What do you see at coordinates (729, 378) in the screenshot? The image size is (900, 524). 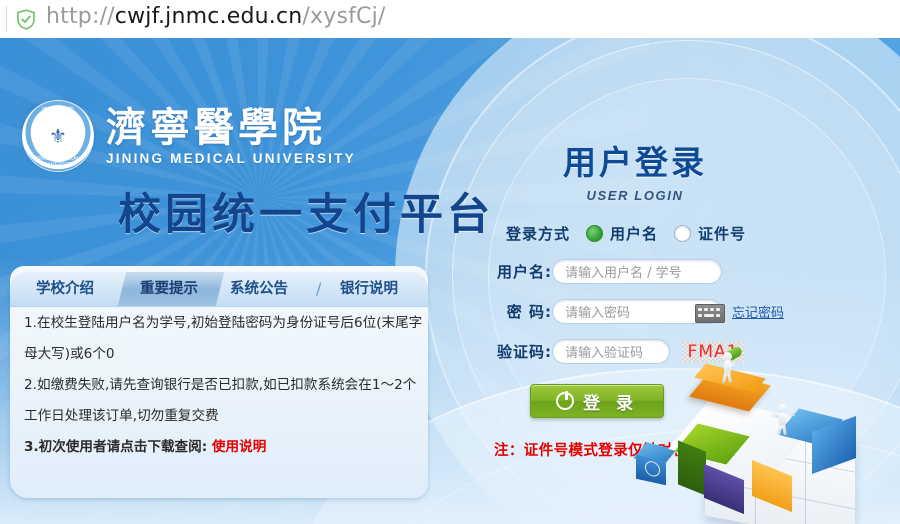 I see `figure-leg-1b` at bounding box center [729, 378].